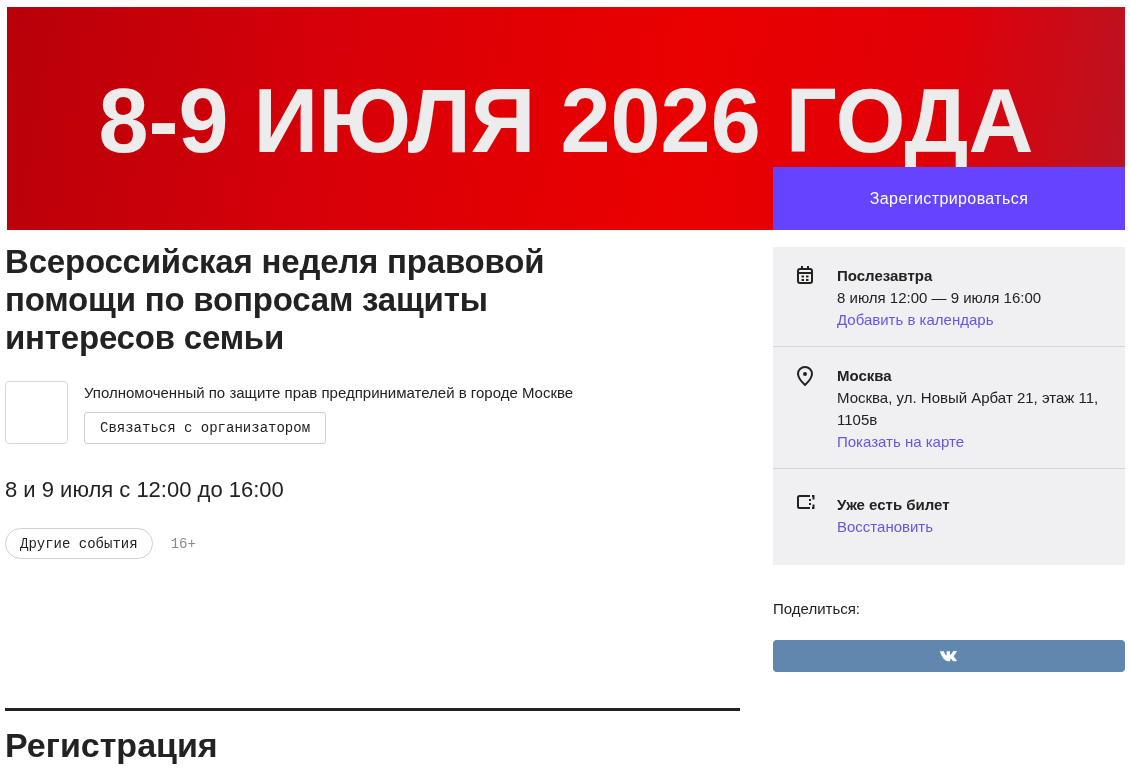 The image size is (1130, 769). What do you see at coordinates (915, 320) in the screenshot?
I see `info-link: Добавить в календарь` at bounding box center [915, 320].